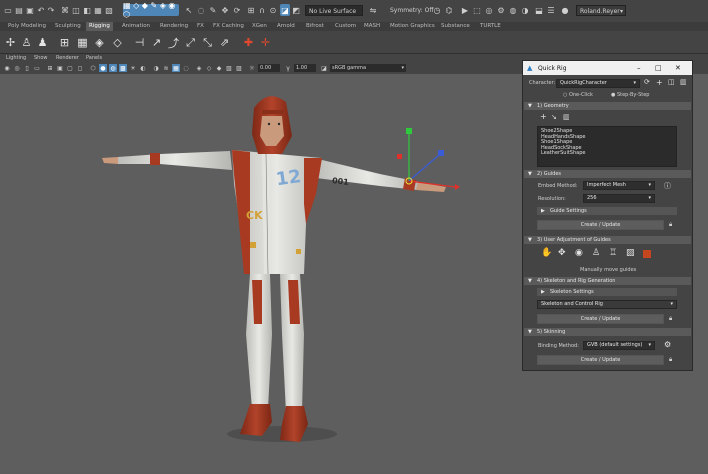 Image resolution: width=708 pixels, height=474 pixels. Describe the element at coordinates (607, 174) in the screenshot. I see `section-guides: ▼ 2) Guides` at that location.